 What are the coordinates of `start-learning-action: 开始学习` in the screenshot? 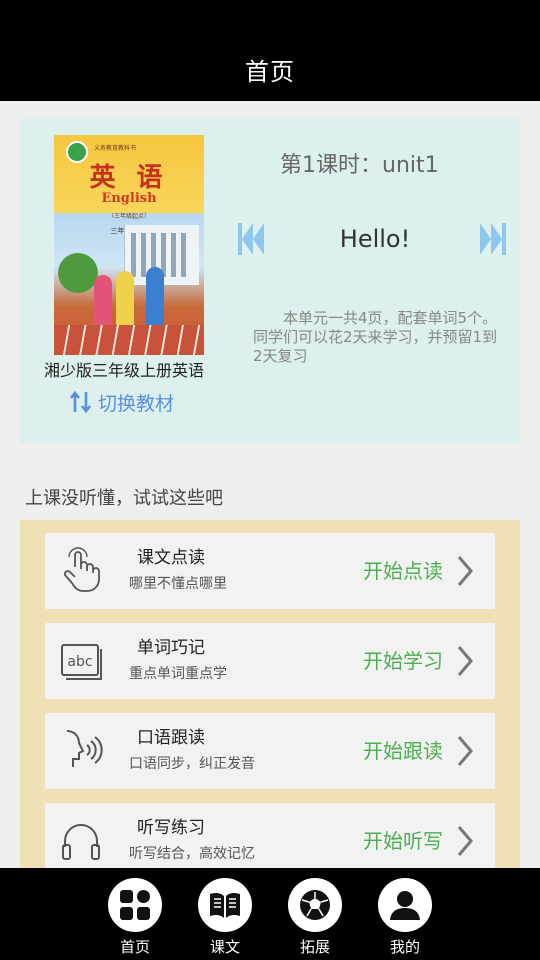 It's located at (403, 659).